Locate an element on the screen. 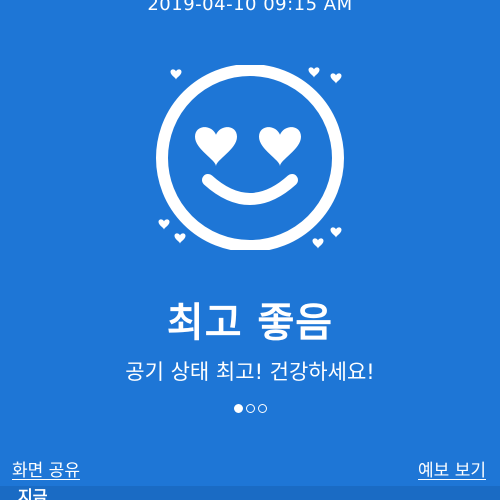  forecast-link: 예보 보기 is located at coordinates (452, 468).